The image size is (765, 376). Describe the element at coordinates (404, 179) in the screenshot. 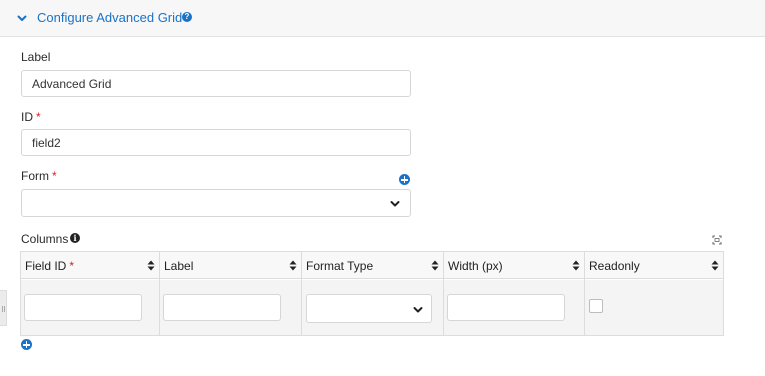

I see `add-form-icon` at that location.